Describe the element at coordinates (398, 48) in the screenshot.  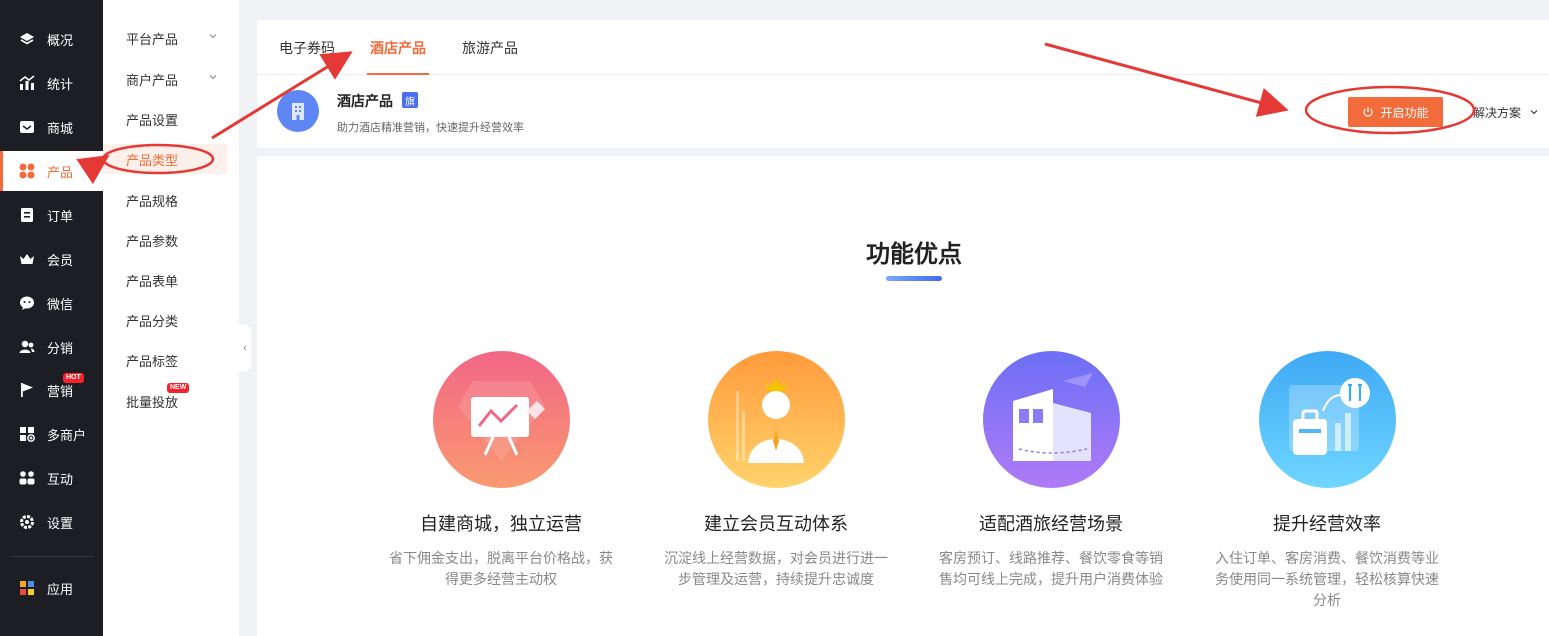
I see `tab-hotel-product: 酒店产品` at that location.